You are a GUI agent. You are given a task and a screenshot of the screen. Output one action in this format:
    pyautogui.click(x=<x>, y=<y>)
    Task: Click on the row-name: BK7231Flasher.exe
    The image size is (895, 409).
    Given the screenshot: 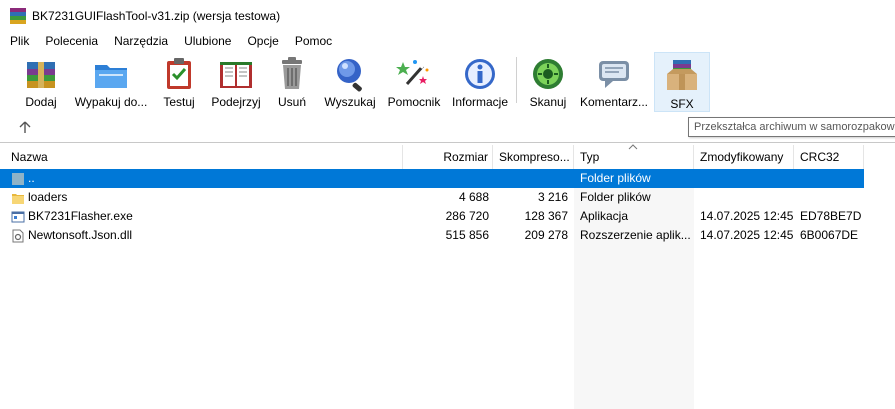 What is the action you would take?
    pyautogui.click(x=201, y=216)
    